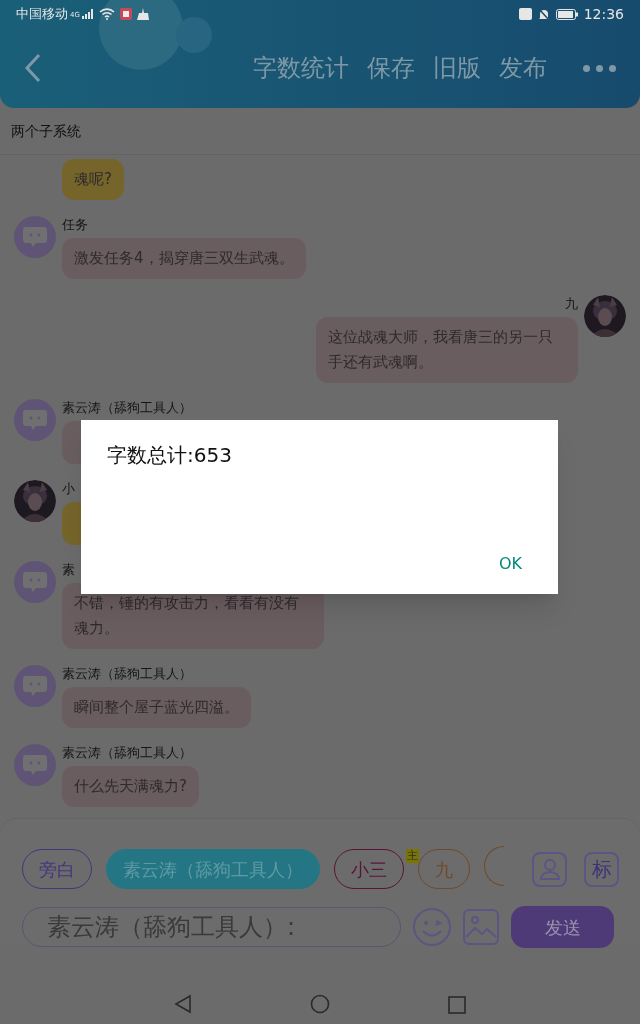 The height and width of the screenshot is (1024, 640). I want to click on sender-name: 素, so click(68, 570).